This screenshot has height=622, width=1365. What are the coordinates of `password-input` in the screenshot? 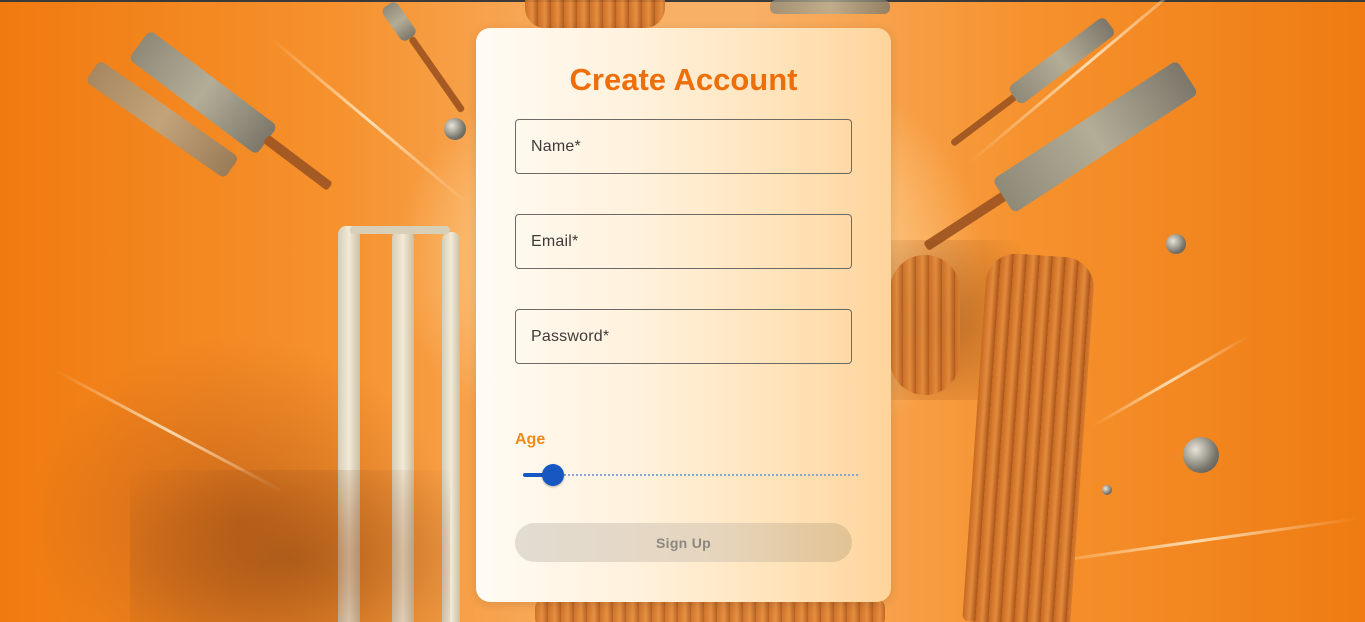 It's located at (683, 336).